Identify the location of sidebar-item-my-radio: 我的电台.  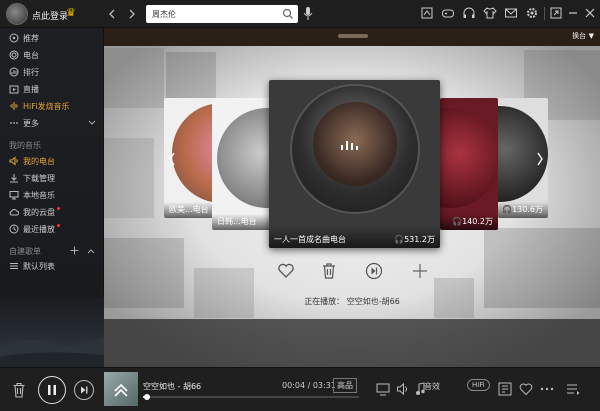
(52, 161).